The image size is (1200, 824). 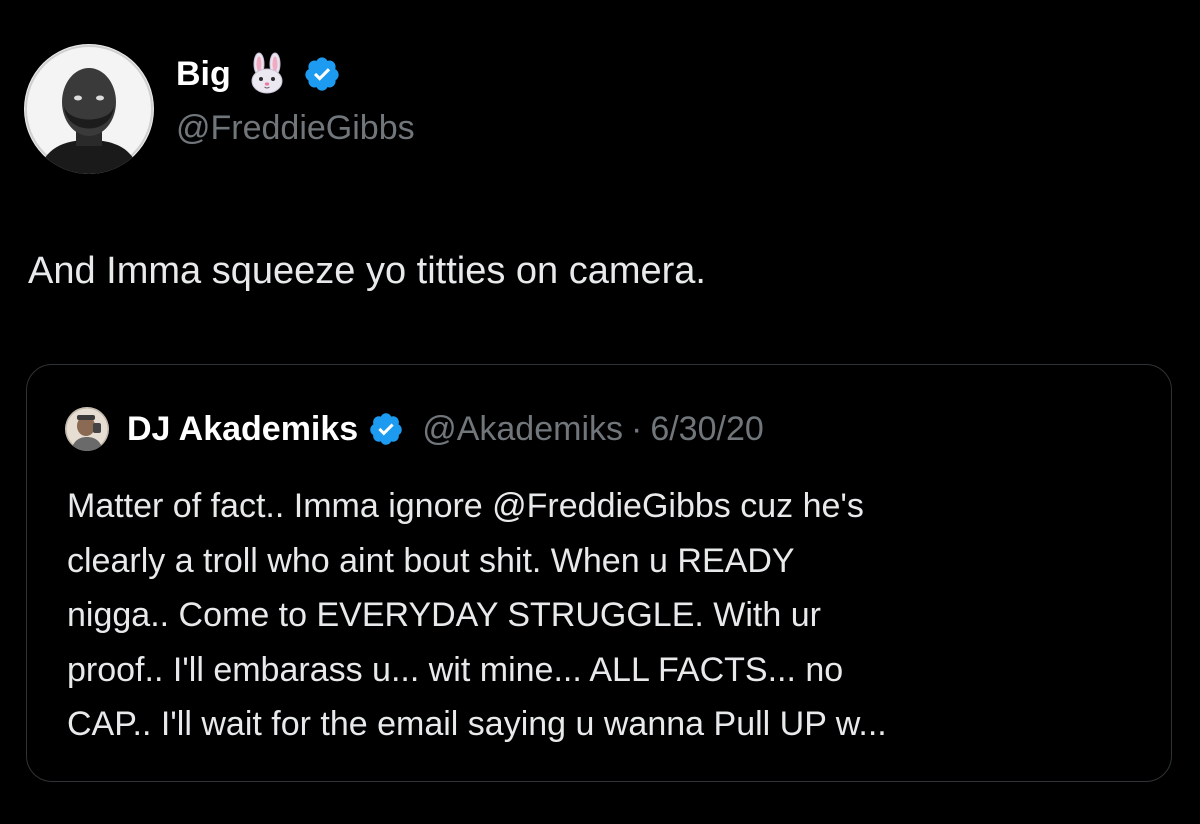 I want to click on author-name-row: Big, so click(x=258, y=74).